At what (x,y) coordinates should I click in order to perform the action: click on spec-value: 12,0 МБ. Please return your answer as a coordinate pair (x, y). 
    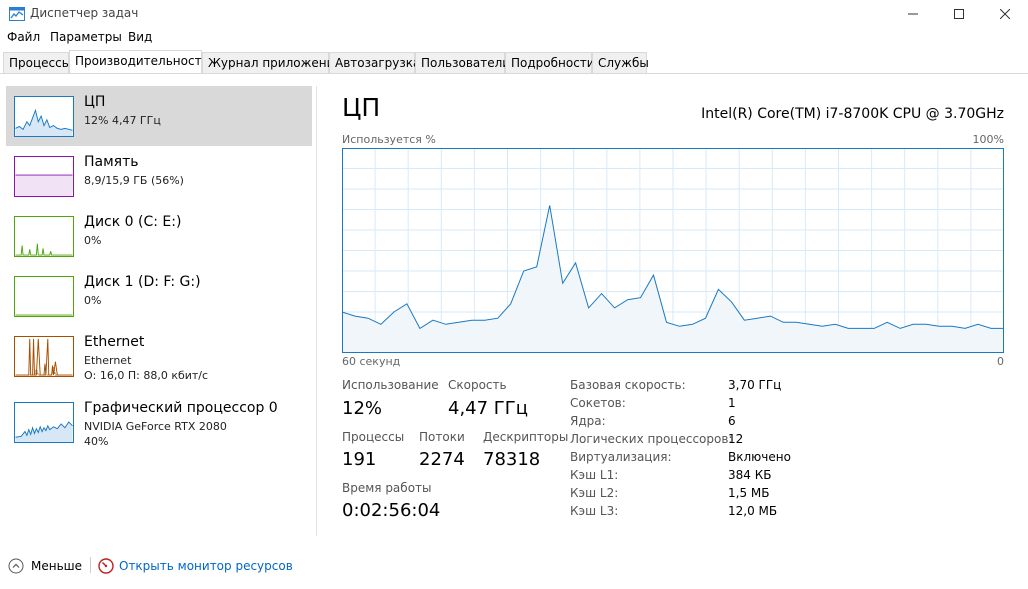
    Looking at the image, I should click on (753, 511).